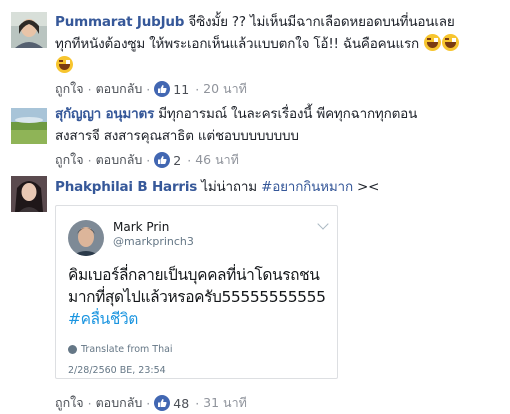 The height and width of the screenshot is (414, 510). What do you see at coordinates (323, 224) in the screenshot?
I see `chevron-down-icon` at bounding box center [323, 224].